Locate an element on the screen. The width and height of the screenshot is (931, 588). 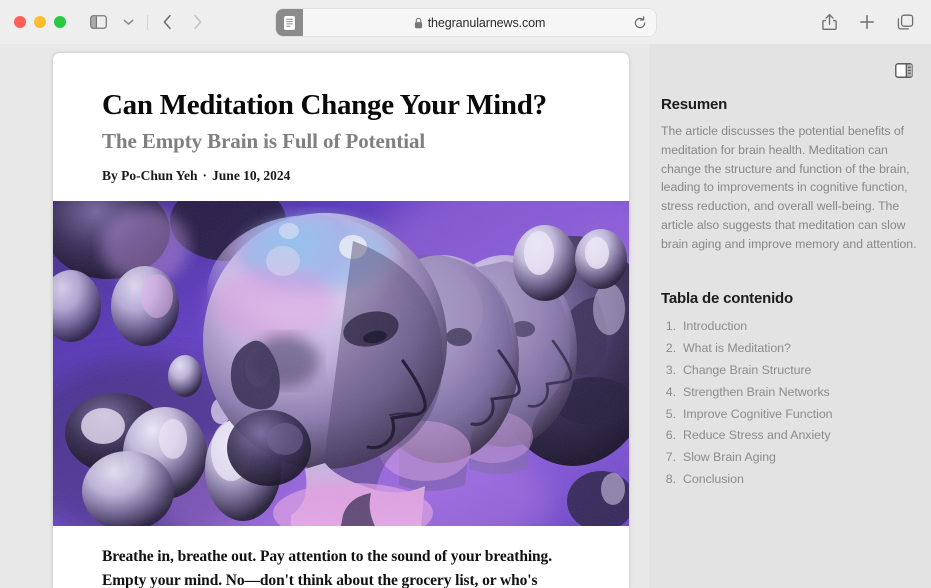
toc-label: Reduce Stress and Anxiety is located at coordinates (757, 435).